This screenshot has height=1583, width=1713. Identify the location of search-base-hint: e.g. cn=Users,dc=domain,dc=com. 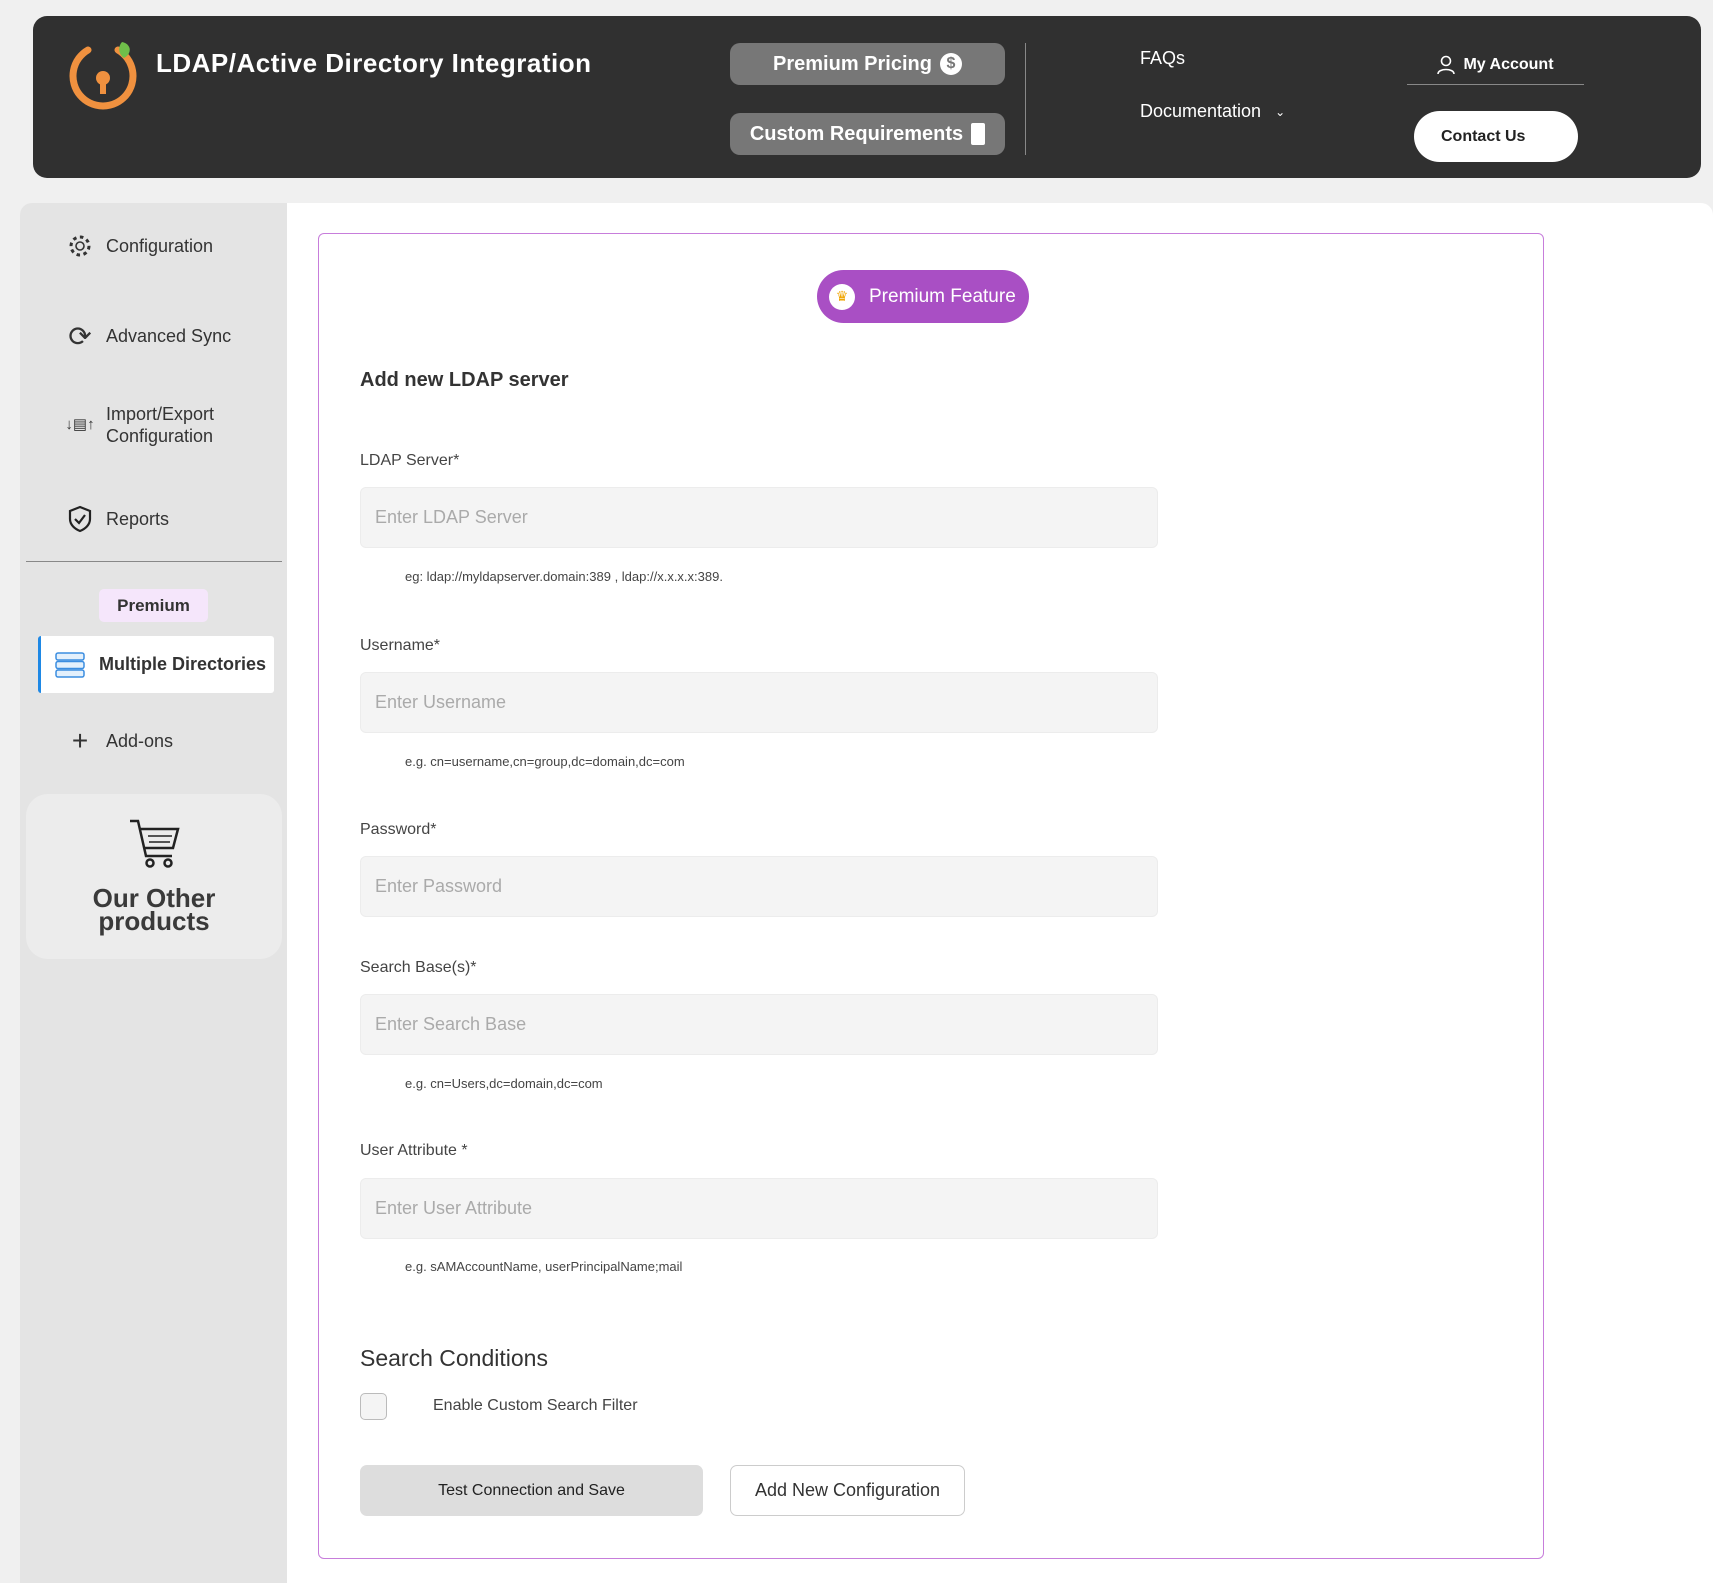
(504, 1083).